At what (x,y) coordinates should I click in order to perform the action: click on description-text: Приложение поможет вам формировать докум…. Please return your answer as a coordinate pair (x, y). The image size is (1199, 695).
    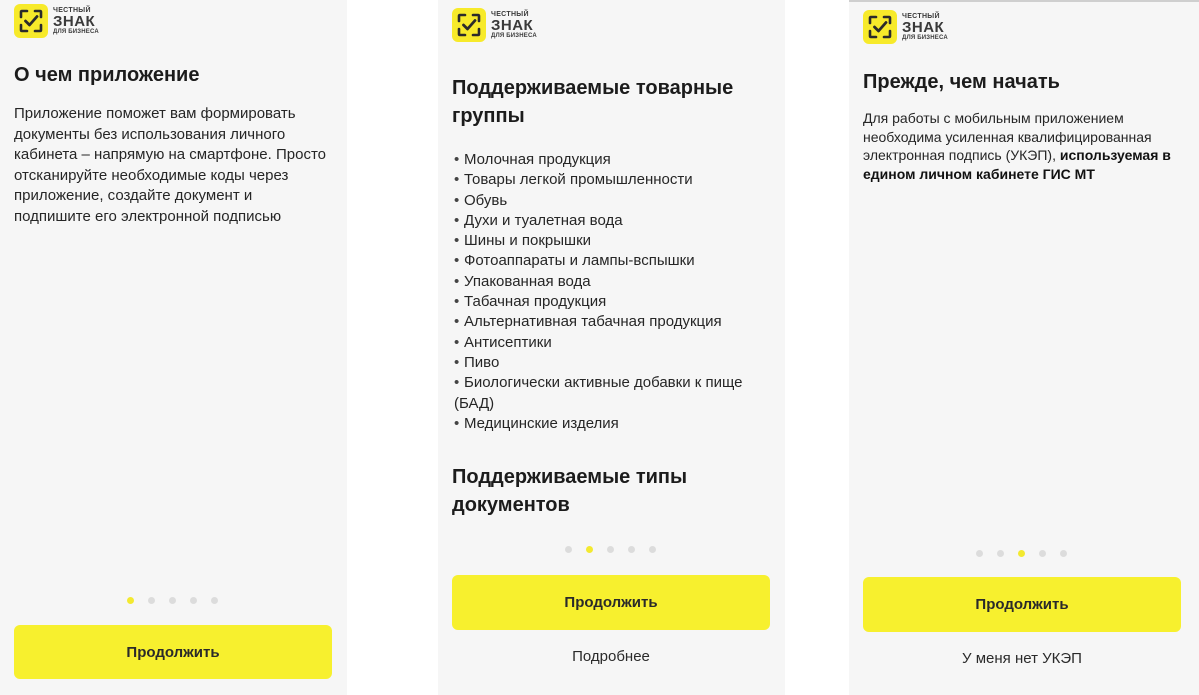
    Looking at the image, I should click on (170, 165).